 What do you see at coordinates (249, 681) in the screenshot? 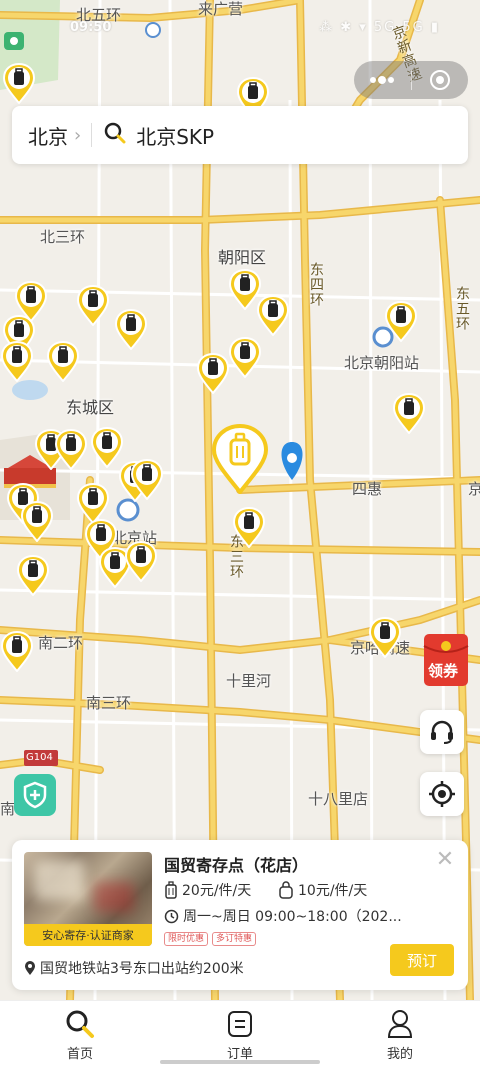
I see `map-label-shilihe: 十里河` at bounding box center [249, 681].